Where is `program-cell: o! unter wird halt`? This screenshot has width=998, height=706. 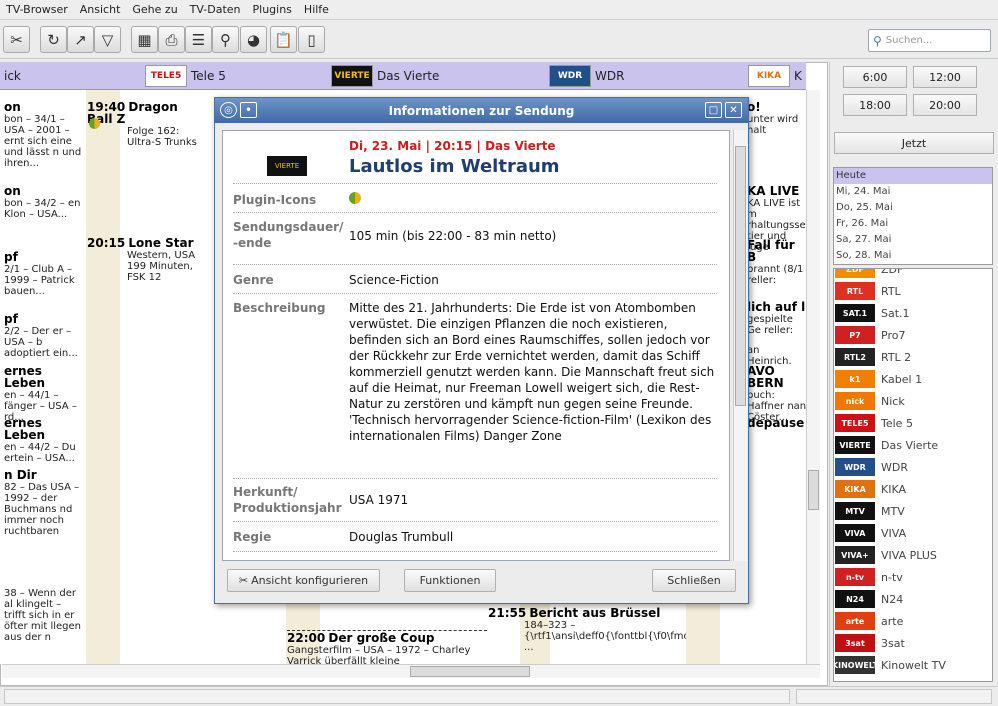 program-cell: o! unter wird halt is located at coordinates (777, 118).